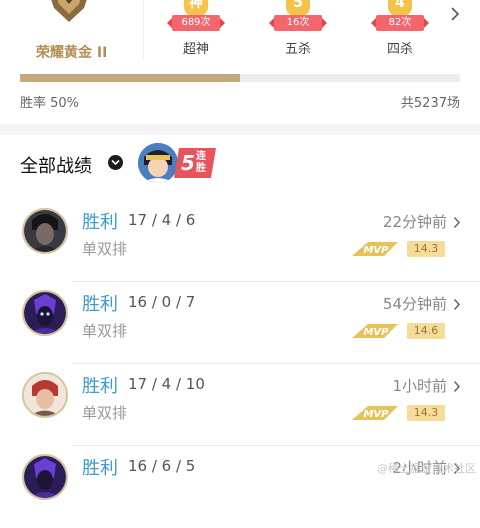 The width and height of the screenshot is (480, 528). Describe the element at coordinates (297, 49) in the screenshot. I see `stat-label: 五杀` at that location.